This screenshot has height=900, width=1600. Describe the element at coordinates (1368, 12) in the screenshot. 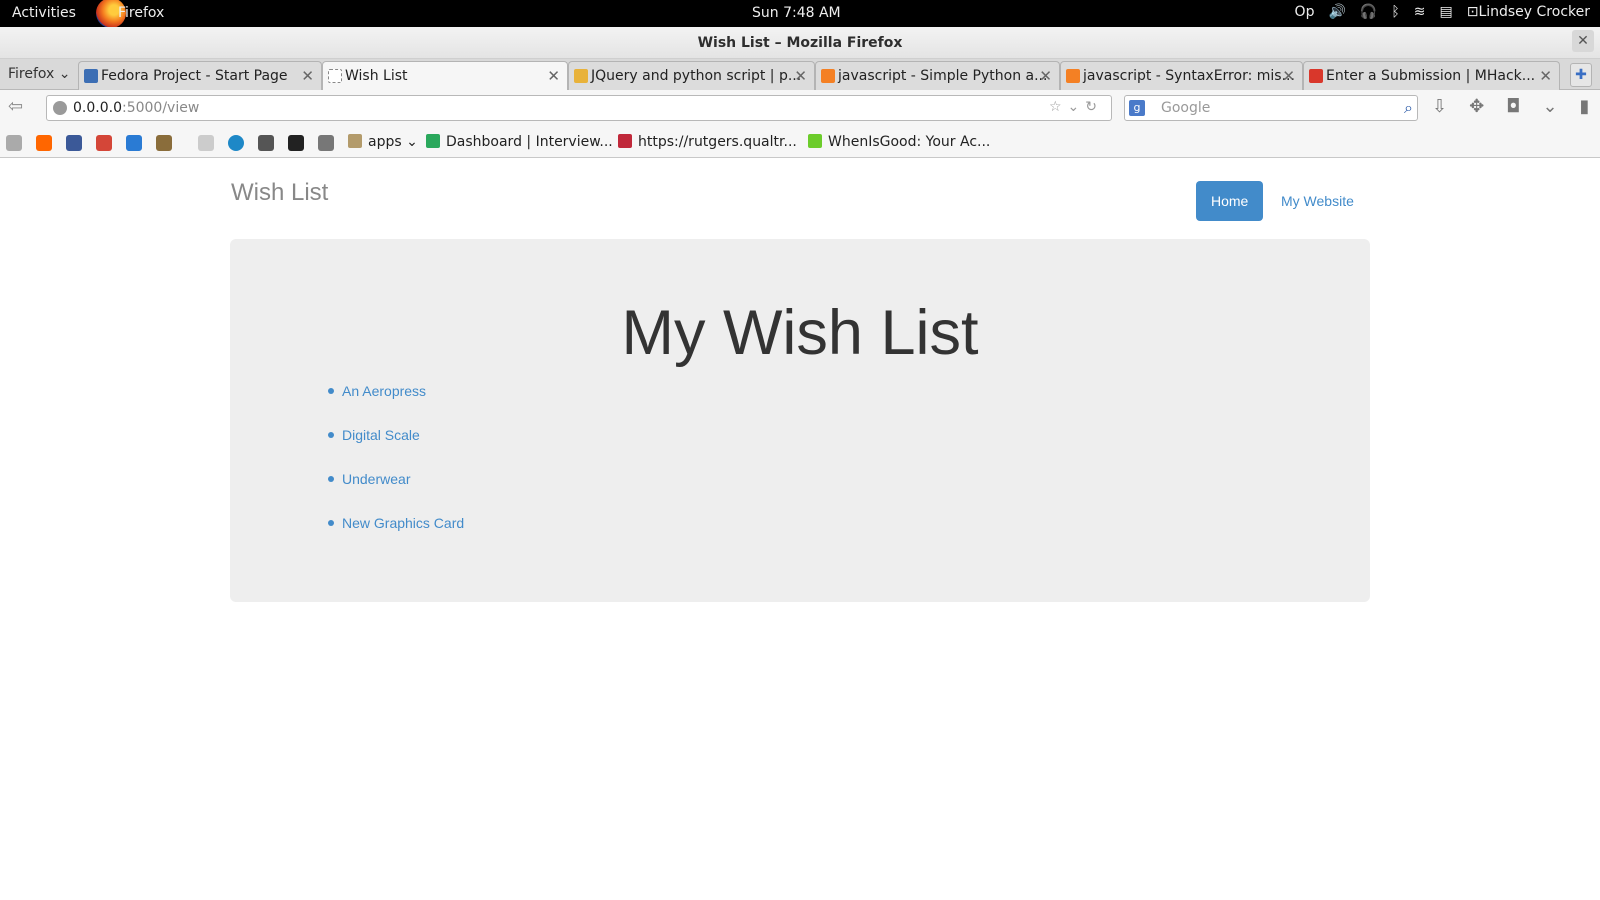

I see `headphones-icon: 🎧` at that location.